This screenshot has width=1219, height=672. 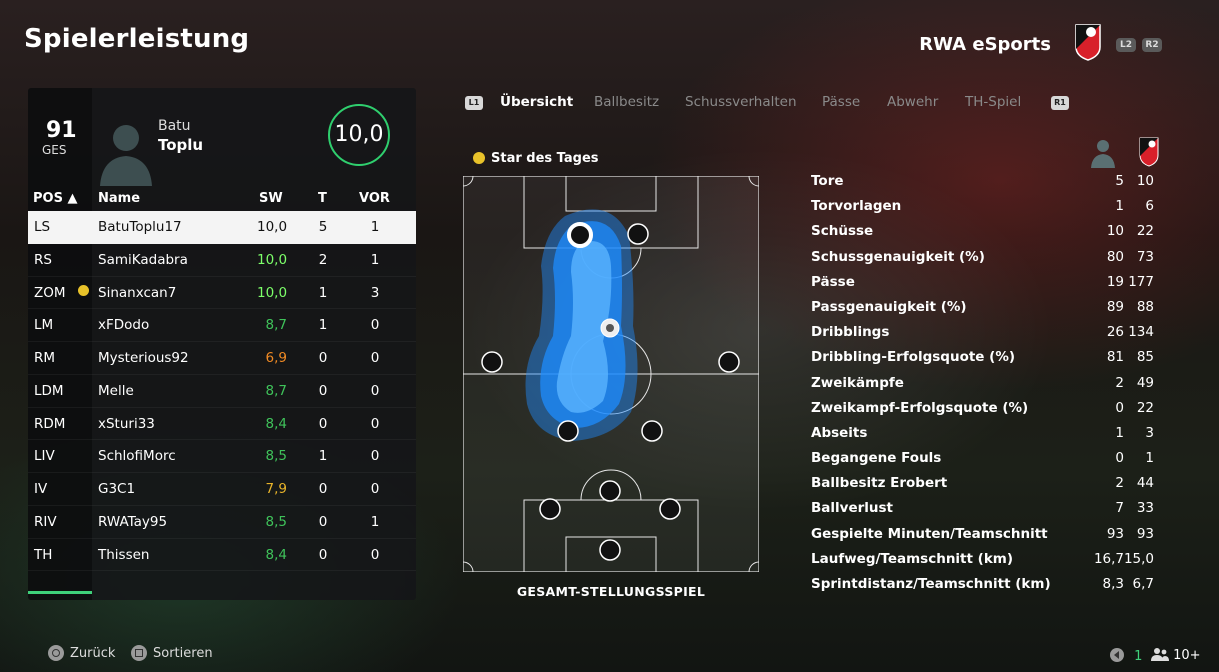 What do you see at coordinates (1149, 458) in the screenshot?
I see `stat-team-value: 1` at bounding box center [1149, 458].